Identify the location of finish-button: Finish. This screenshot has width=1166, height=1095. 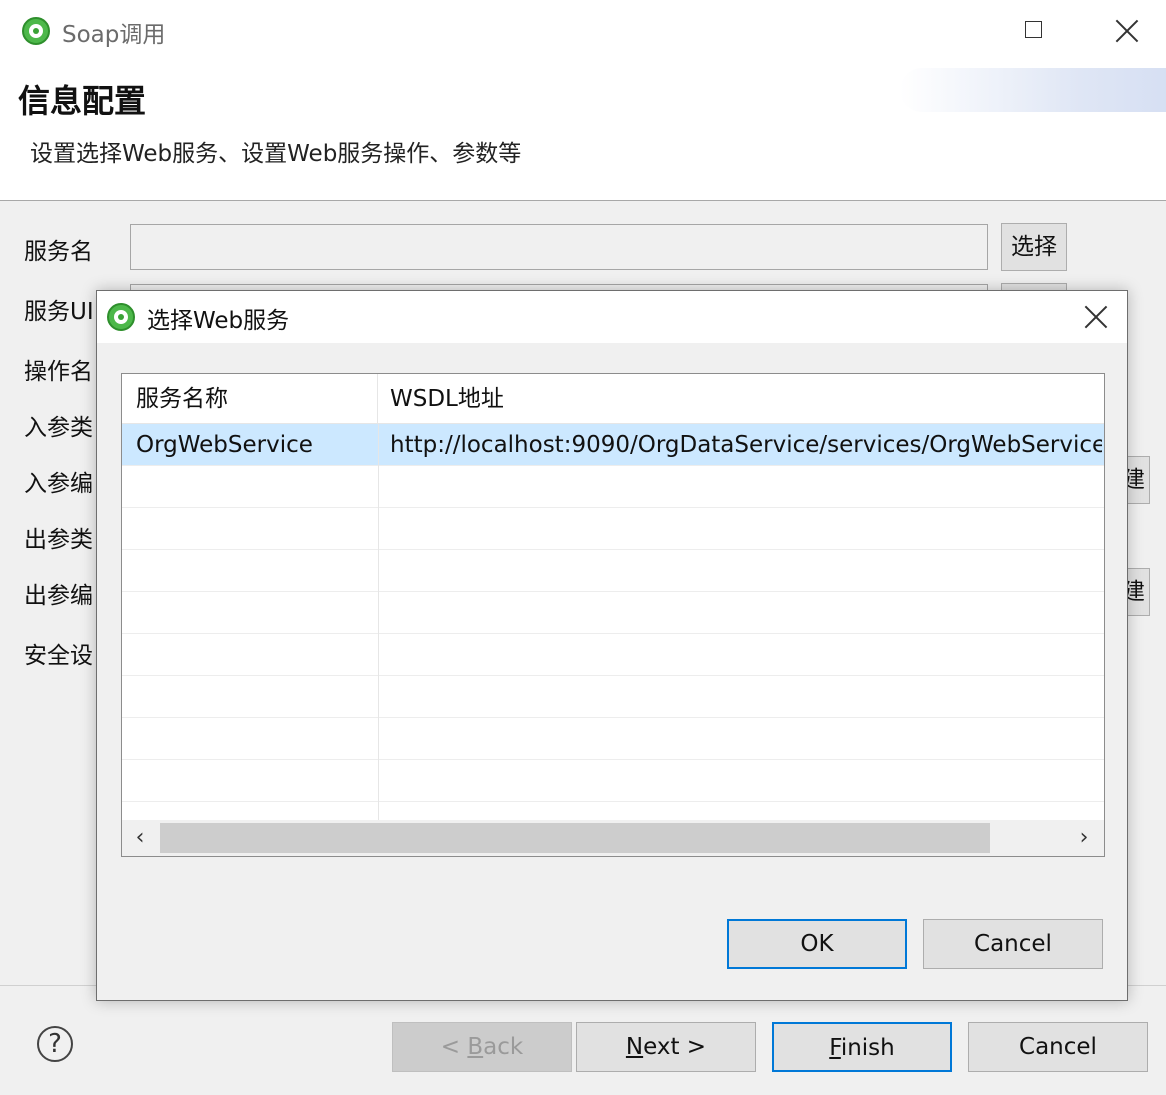
(862, 1047).